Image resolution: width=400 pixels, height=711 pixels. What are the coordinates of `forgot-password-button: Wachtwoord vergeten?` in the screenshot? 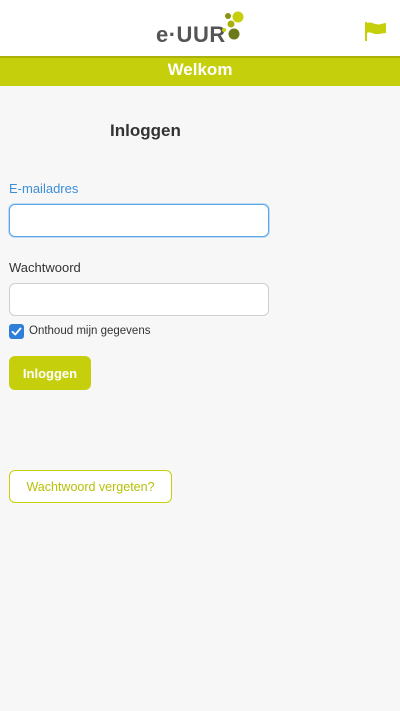 It's located at (90, 486).